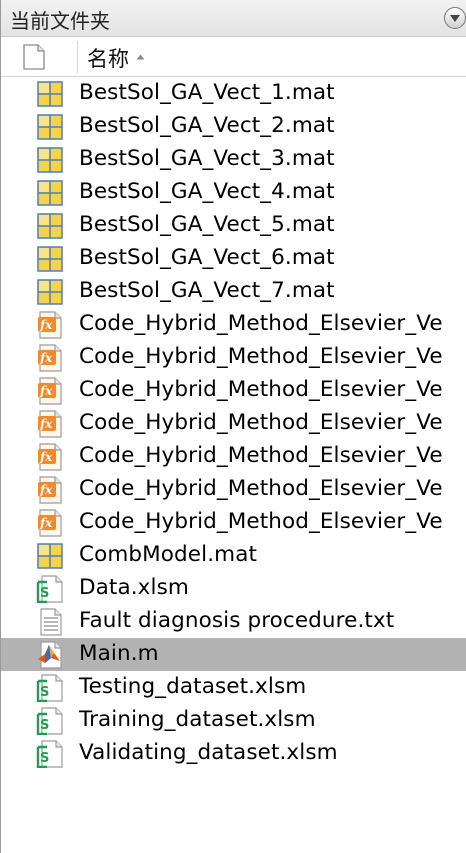  What do you see at coordinates (50, 622) in the screenshot?
I see `text-file-icon` at bounding box center [50, 622].